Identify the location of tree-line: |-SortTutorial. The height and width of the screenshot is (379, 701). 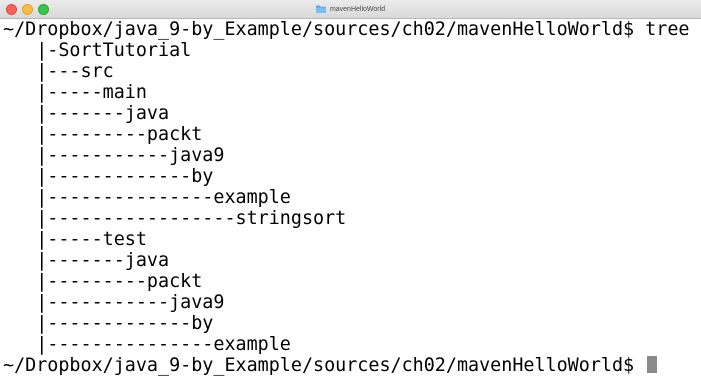
(97, 50).